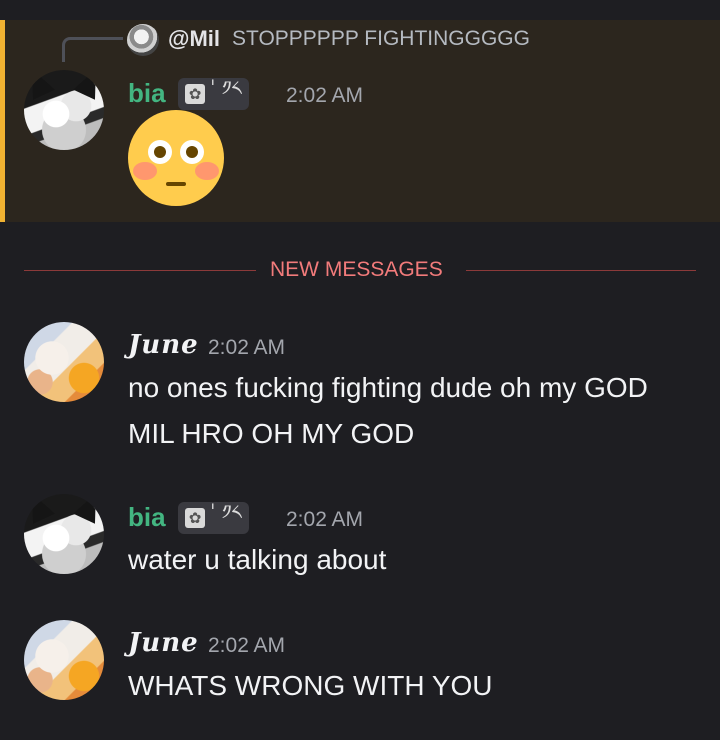  I want to click on message-text: MIL HRO OH MY GOD, so click(271, 433).